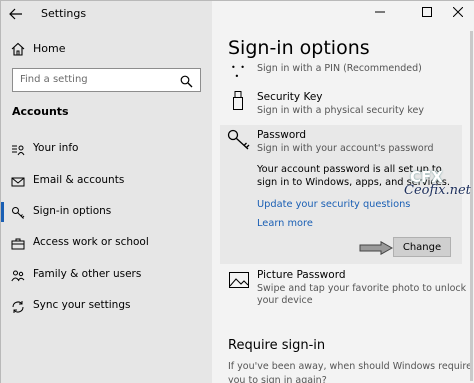  Describe the element at coordinates (238, 103) in the screenshot. I see `usb-key-icon` at that location.